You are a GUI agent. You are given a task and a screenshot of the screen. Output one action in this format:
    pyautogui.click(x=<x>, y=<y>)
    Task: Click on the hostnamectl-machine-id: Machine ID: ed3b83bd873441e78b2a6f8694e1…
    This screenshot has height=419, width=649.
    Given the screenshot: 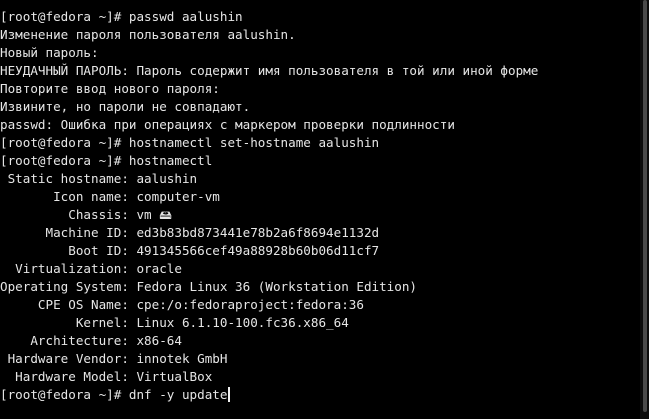 What is the action you would take?
    pyautogui.click(x=190, y=232)
    